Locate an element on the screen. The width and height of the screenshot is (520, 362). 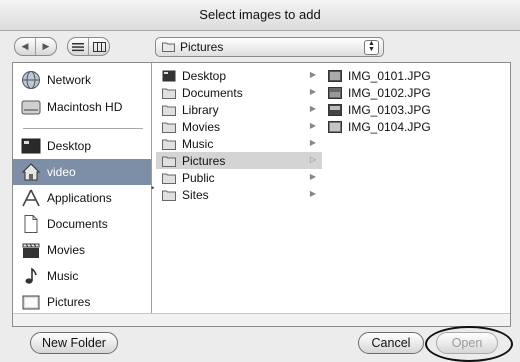
view-mode-control is located at coordinates (88, 46).